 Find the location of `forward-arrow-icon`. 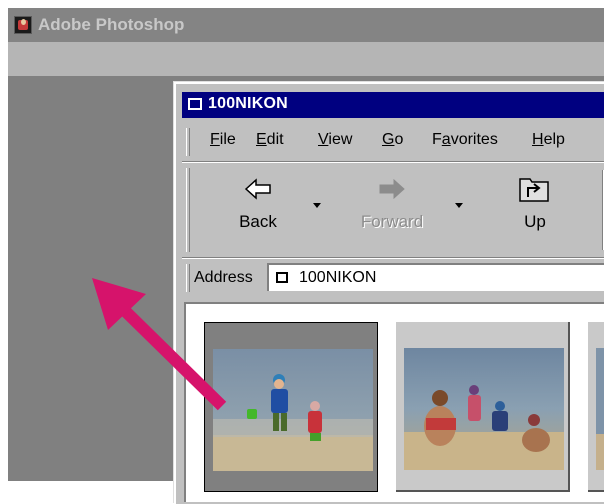

forward-arrow-icon is located at coordinates (392, 189).